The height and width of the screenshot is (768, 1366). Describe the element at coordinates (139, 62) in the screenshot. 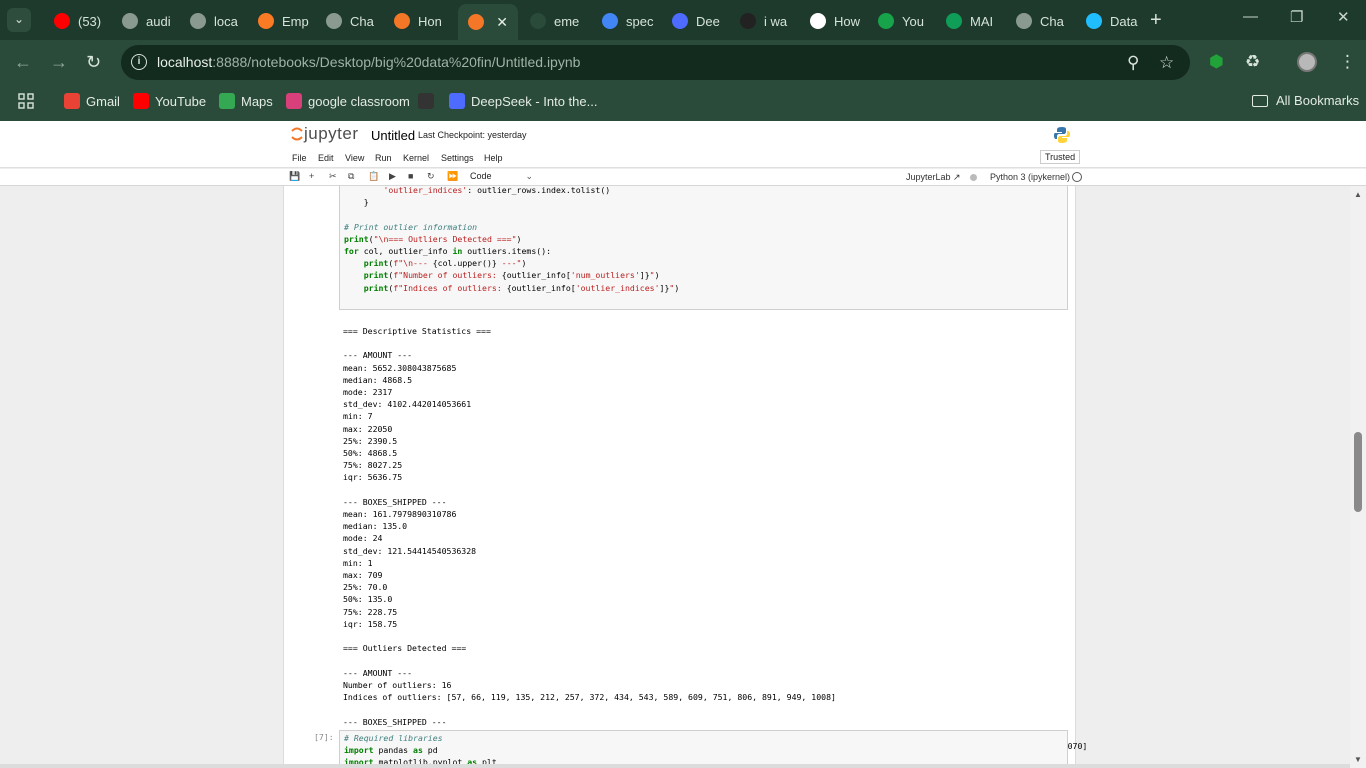

I see `site-info-icon: i` at that location.